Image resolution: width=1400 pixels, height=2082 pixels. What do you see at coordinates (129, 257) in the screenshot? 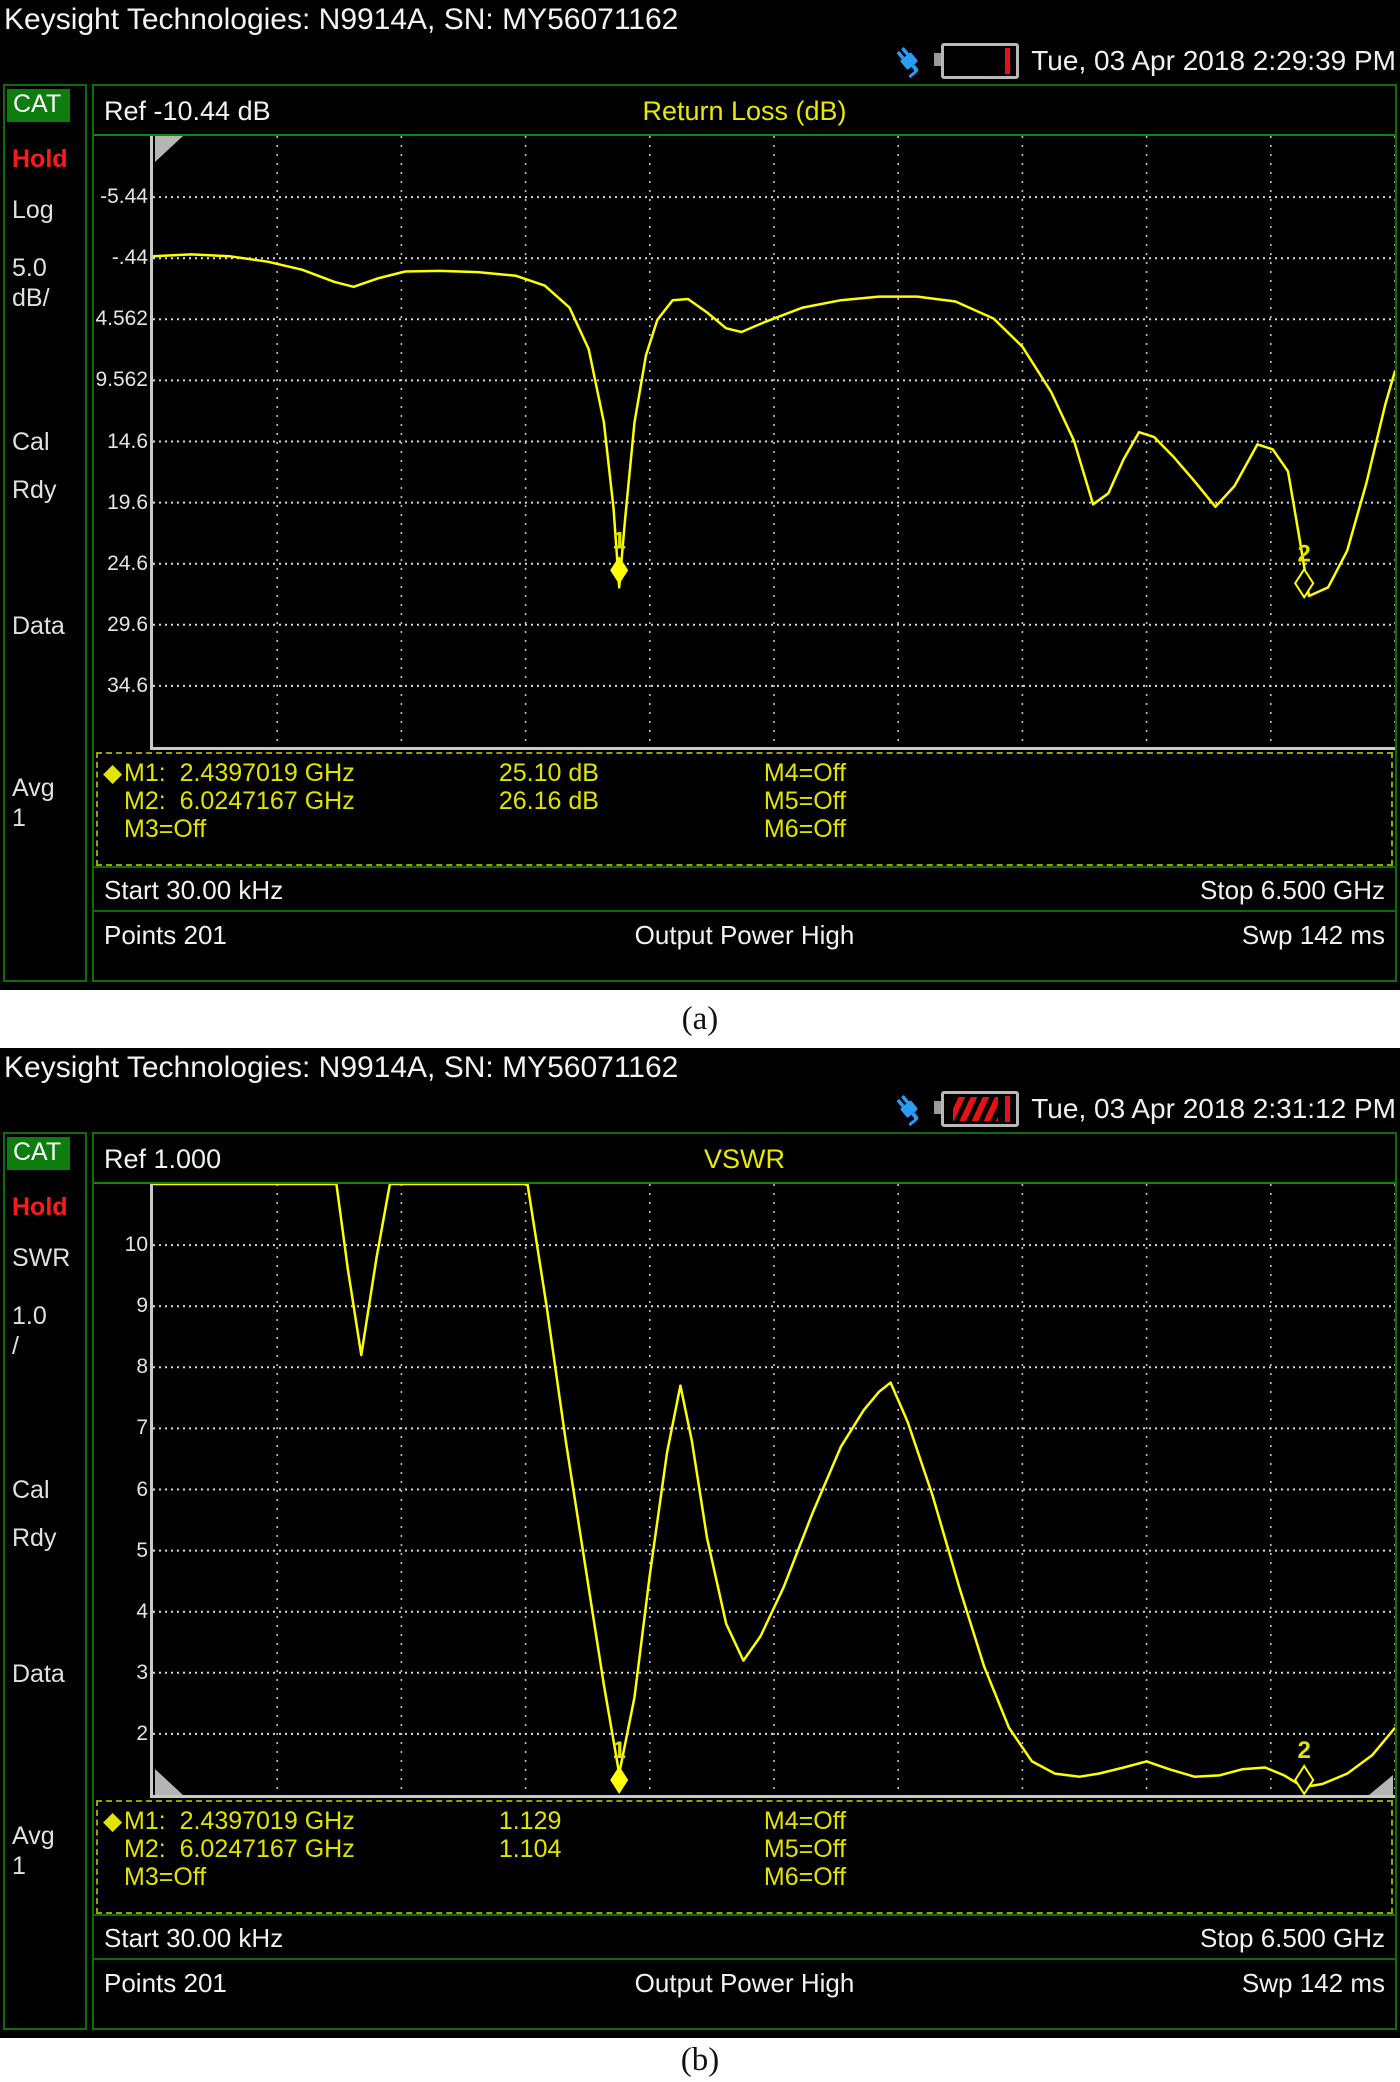
I see `axis-tick-label: -.44` at bounding box center [129, 257].